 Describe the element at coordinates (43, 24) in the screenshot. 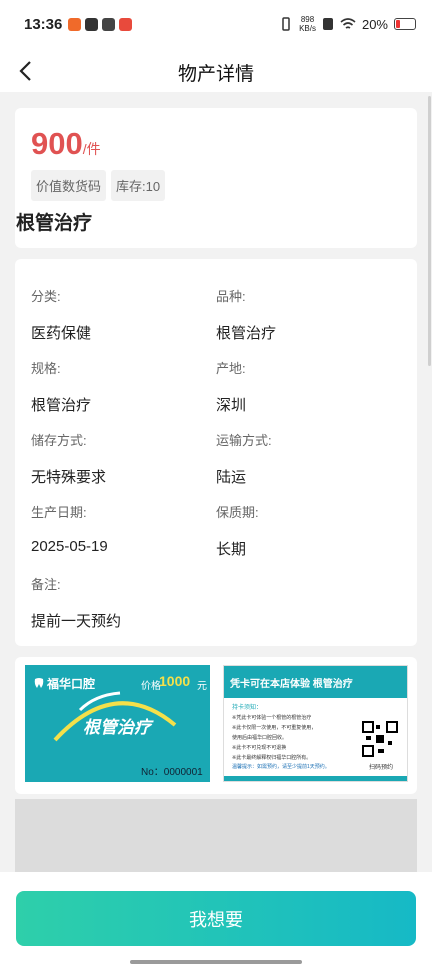

I see `status-time: 13:36` at that location.